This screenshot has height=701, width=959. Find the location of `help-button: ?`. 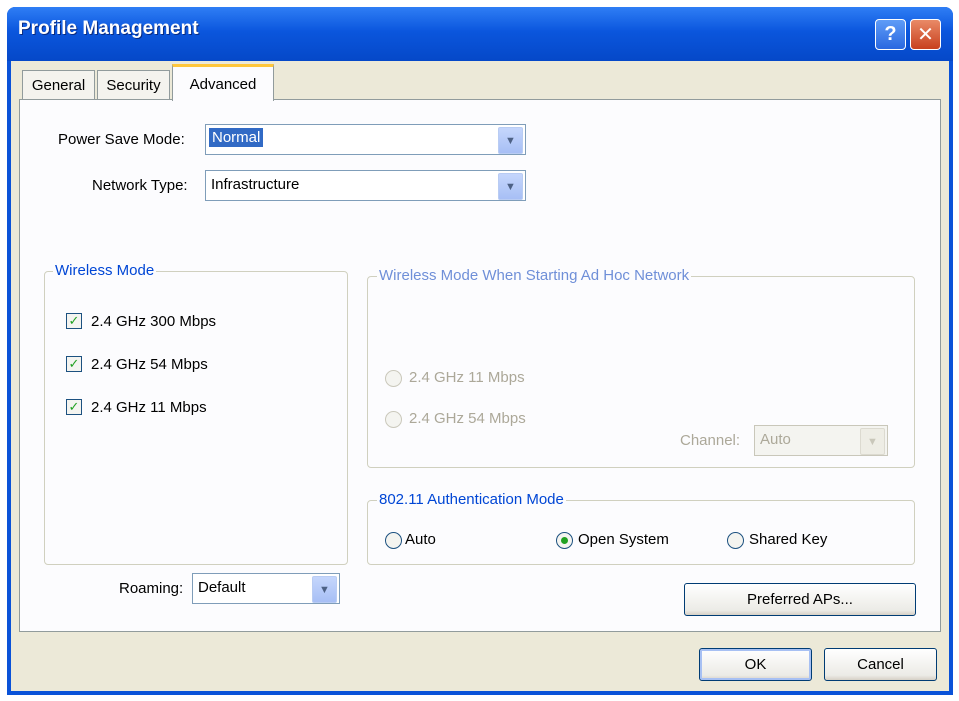

help-button: ? is located at coordinates (890, 34).